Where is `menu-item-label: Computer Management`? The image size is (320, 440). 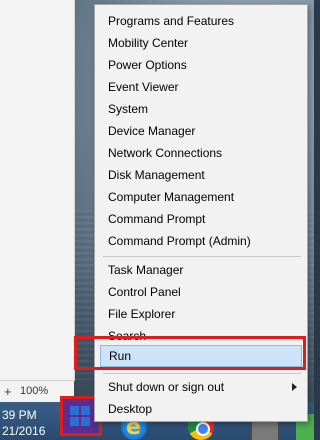
menu-item-label: Computer Management is located at coordinates (171, 197).